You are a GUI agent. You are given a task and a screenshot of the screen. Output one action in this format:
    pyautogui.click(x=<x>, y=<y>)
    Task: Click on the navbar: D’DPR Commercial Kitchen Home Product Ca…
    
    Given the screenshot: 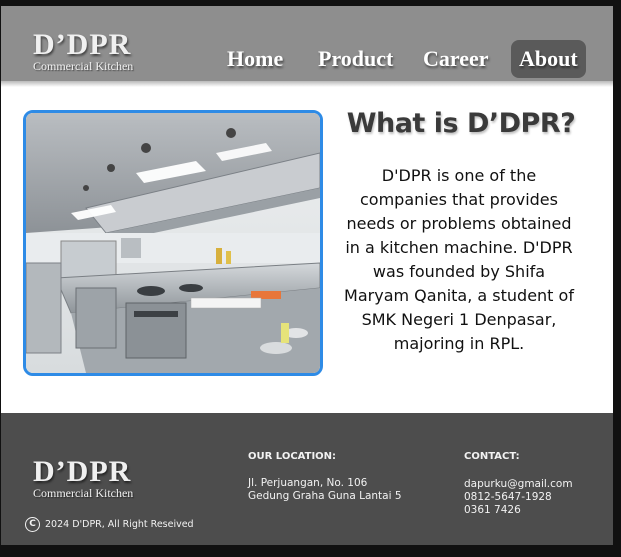 What is the action you would take?
    pyautogui.click(x=307, y=43)
    